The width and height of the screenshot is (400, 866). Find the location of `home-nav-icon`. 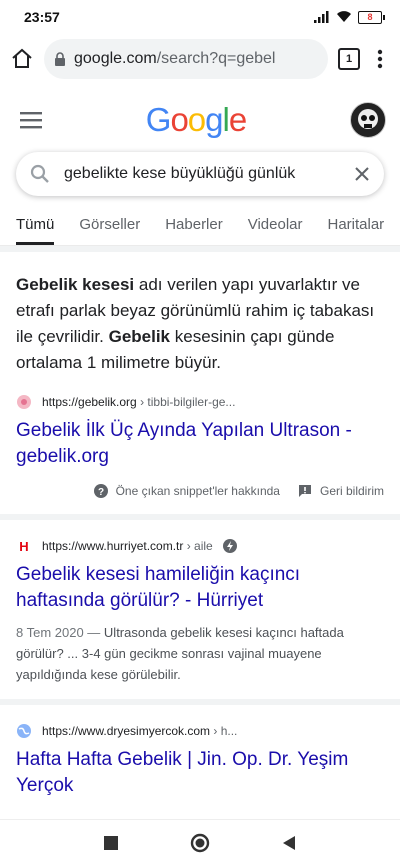

home-nav-icon is located at coordinates (200, 843).